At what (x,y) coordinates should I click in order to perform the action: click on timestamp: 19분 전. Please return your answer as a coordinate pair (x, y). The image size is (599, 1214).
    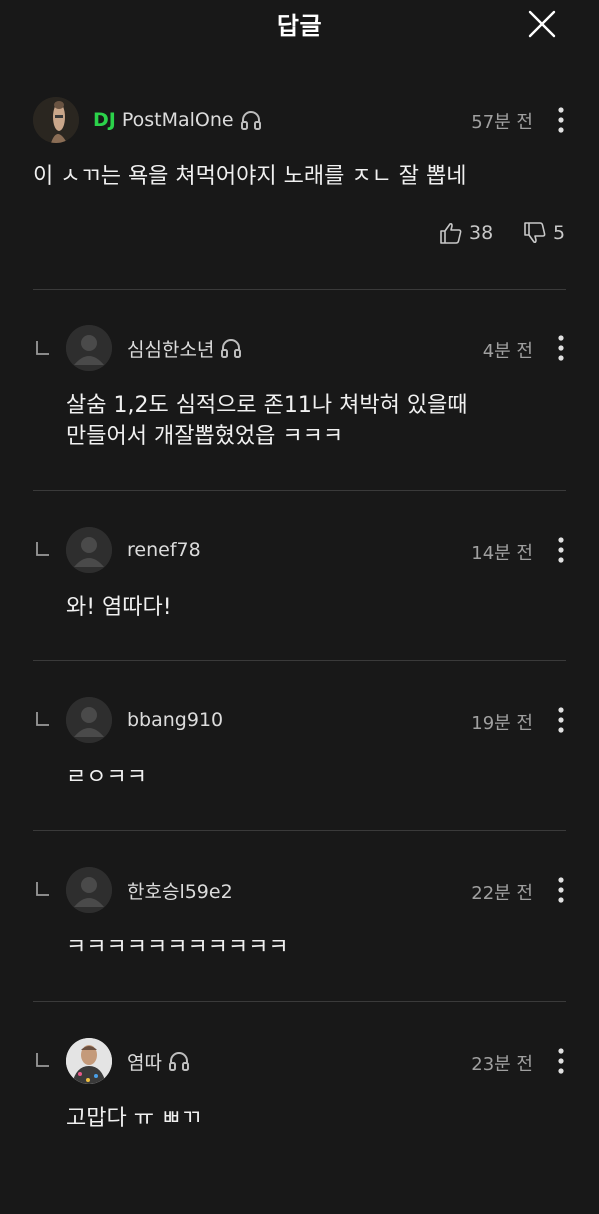
    Looking at the image, I should click on (502, 723).